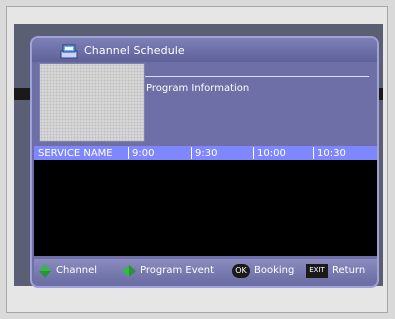  Describe the element at coordinates (349, 270) in the screenshot. I see `return-label: Return` at that location.